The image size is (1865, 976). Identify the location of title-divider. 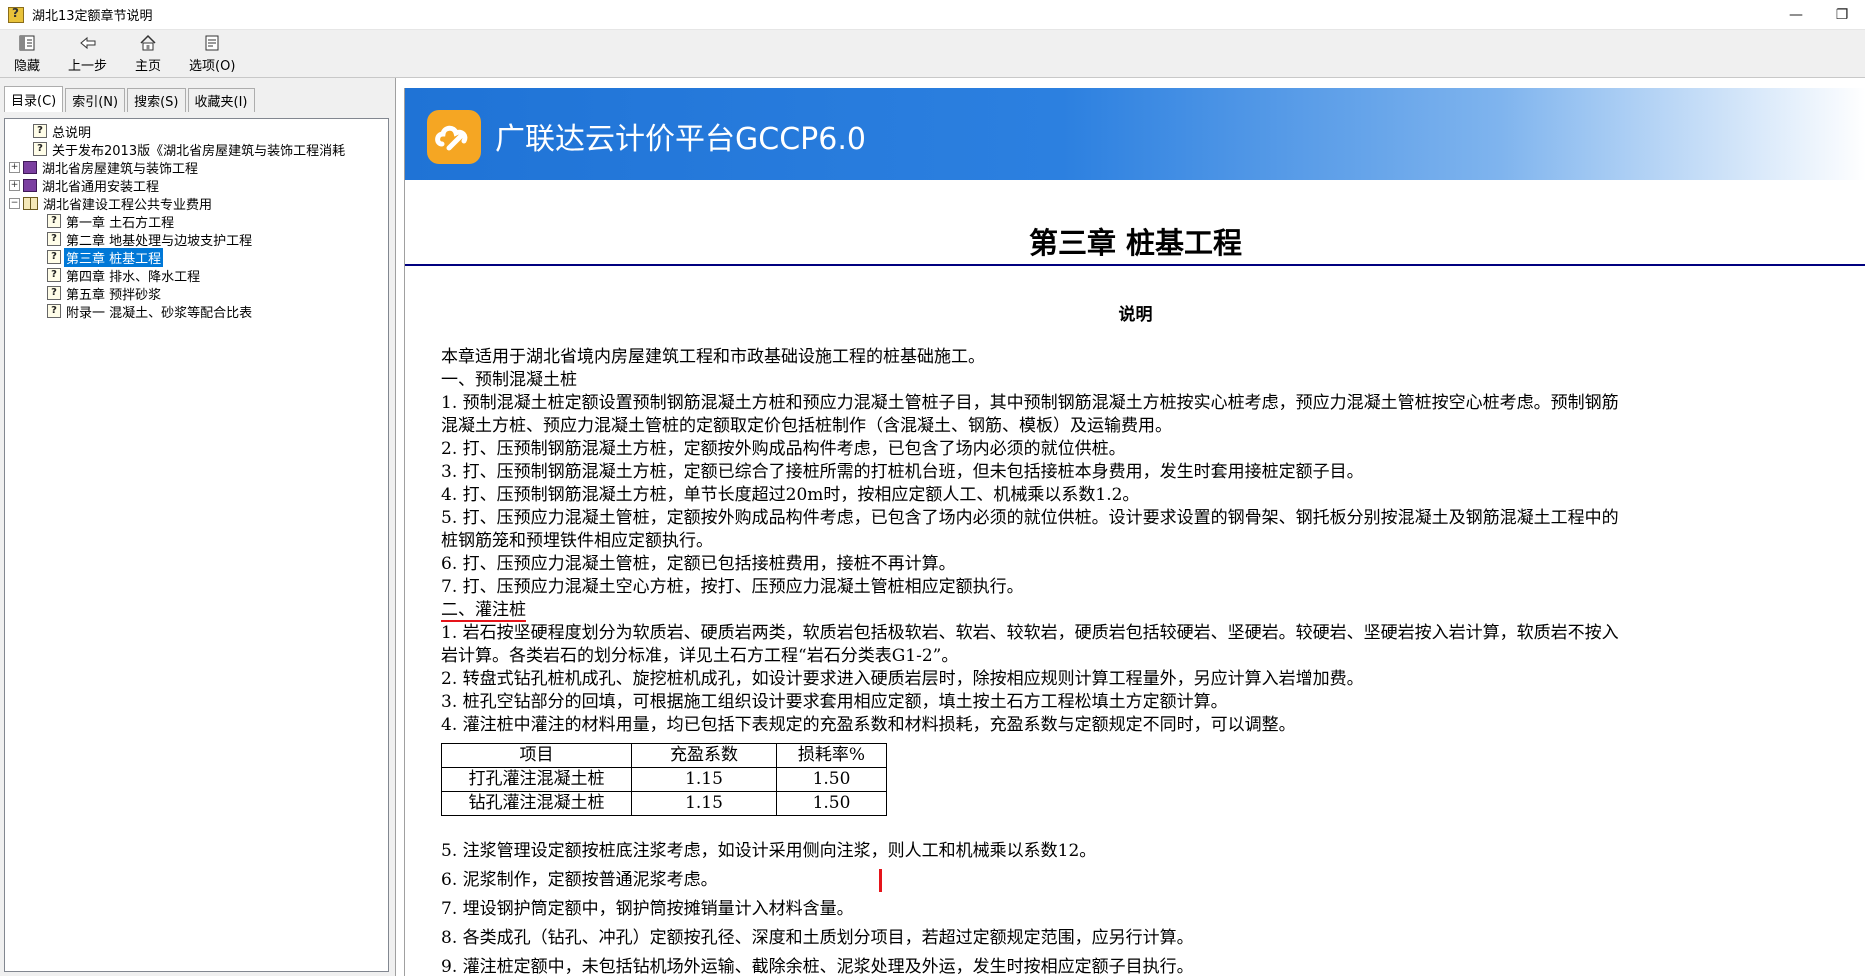
(1135, 265).